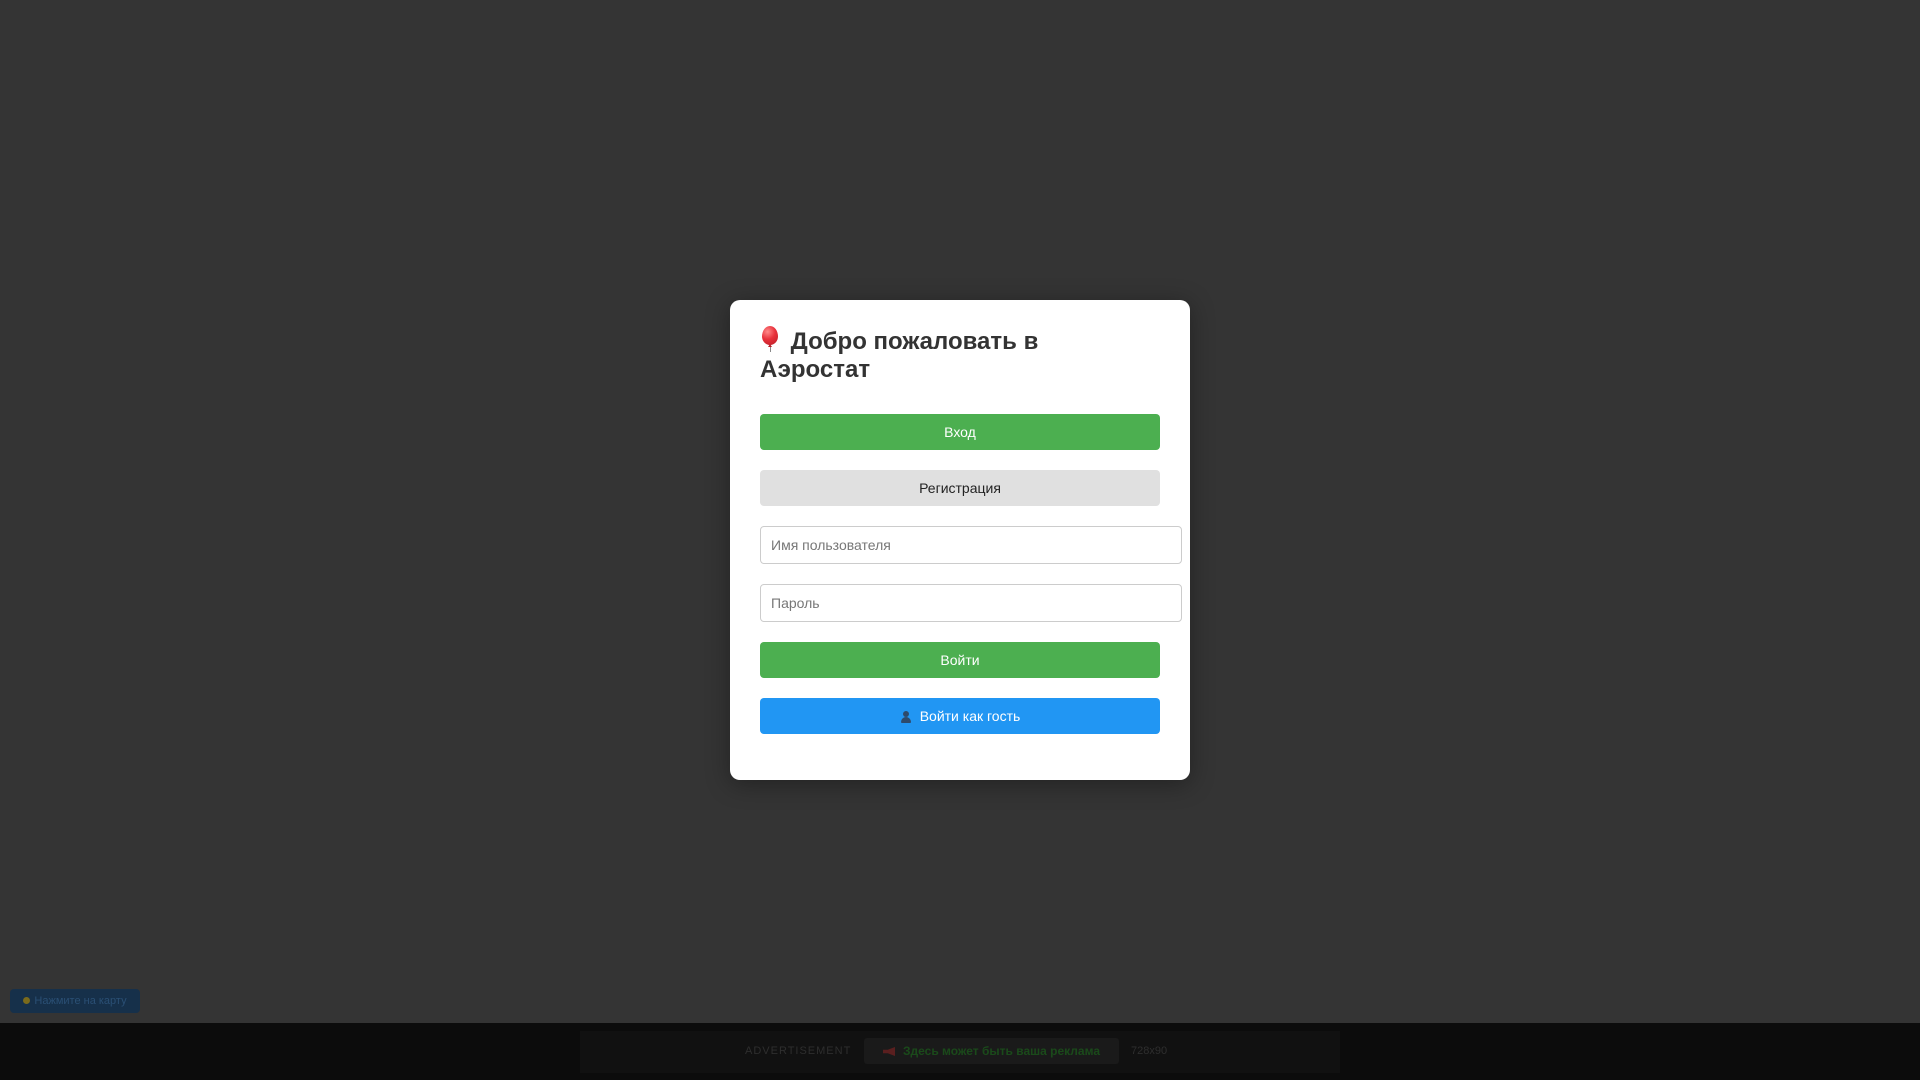  I want to click on map-hint-button: Нажмите на карту, so click(75, 1001).